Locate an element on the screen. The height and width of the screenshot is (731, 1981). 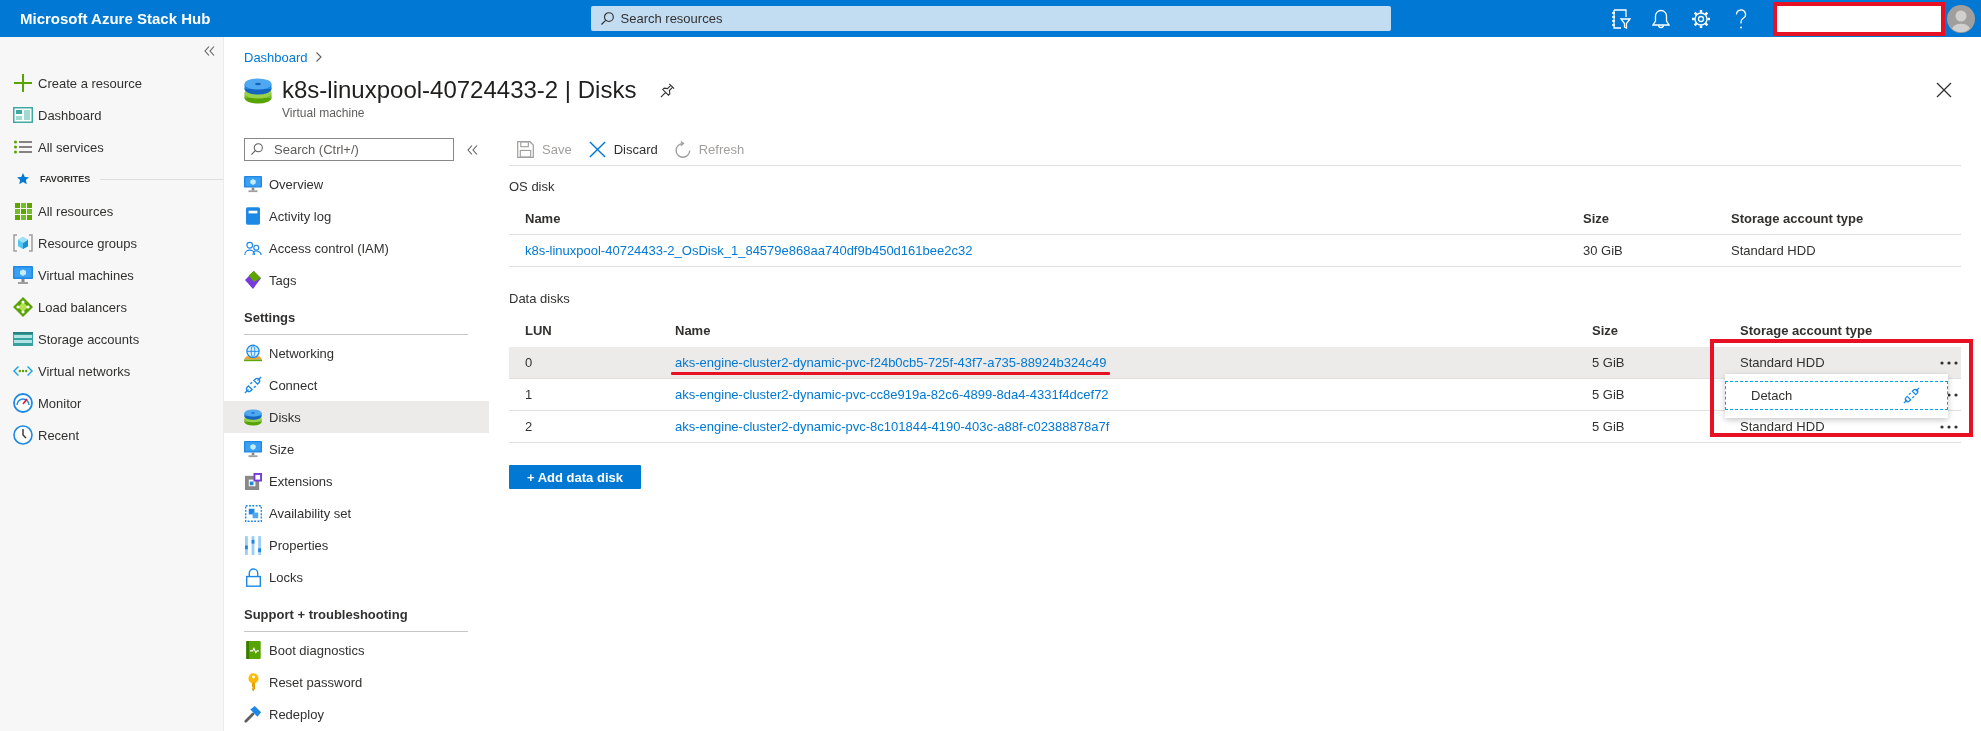
blade-menu-item: Connect is located at coordinates (356, 385).